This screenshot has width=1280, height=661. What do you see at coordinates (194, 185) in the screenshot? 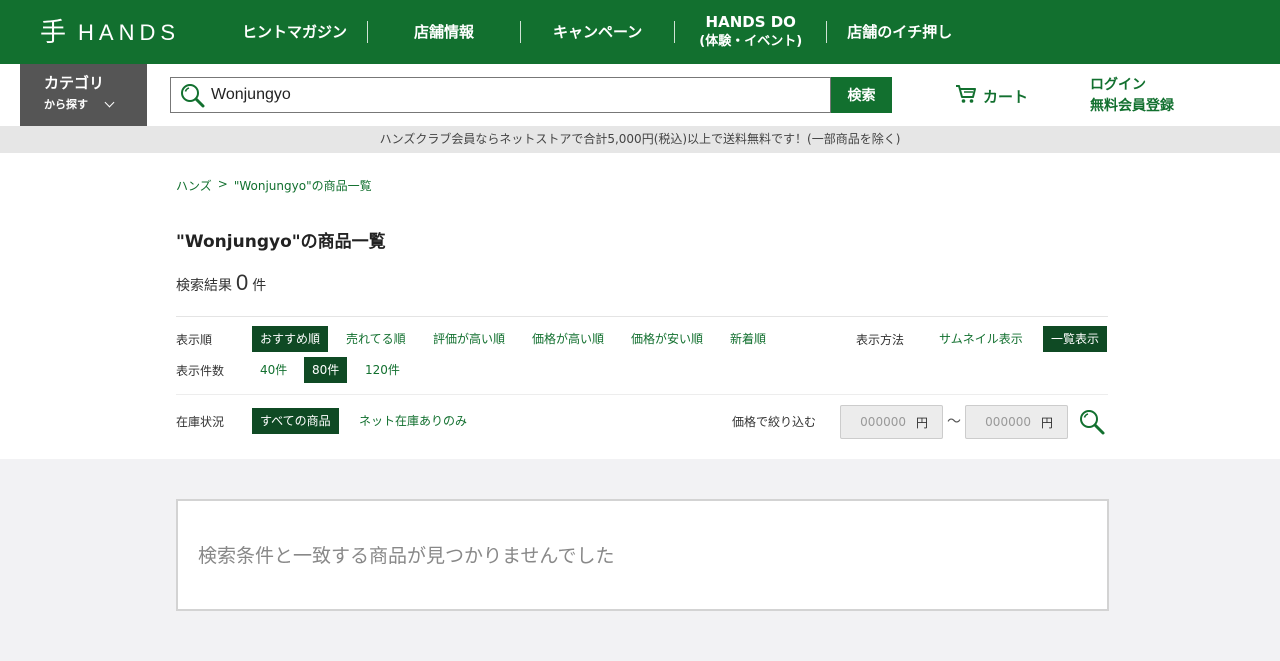
I see `breadcrumb-home: ハンズ` at bounding box center [194, 185].